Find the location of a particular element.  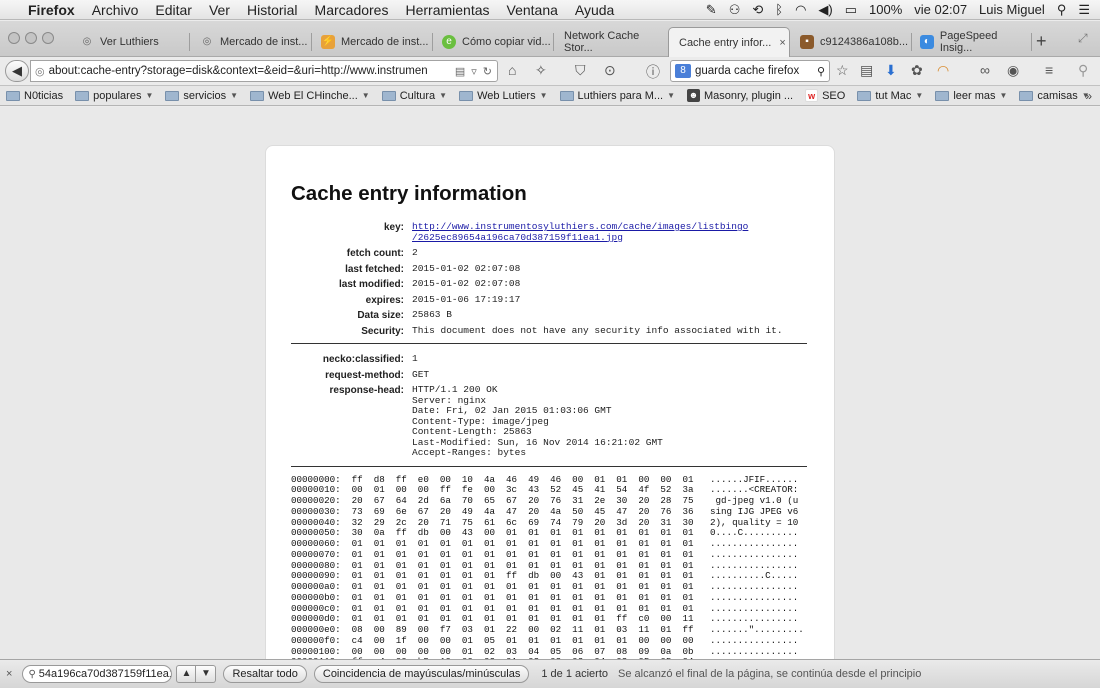

tab-ver-luthiers: ◎ Ver Luthiers is located at coordinates (131, 42).